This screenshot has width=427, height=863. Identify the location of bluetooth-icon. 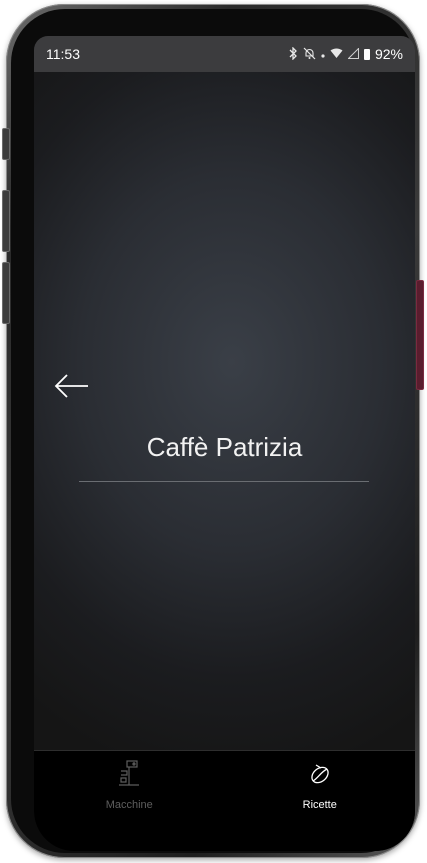
(293, 53).